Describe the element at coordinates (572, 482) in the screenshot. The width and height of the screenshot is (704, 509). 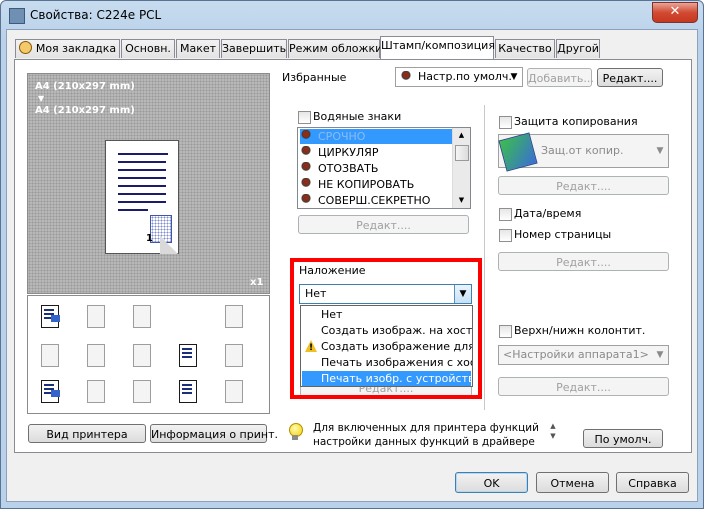
I see `cancel-button: Отмена` at that location.